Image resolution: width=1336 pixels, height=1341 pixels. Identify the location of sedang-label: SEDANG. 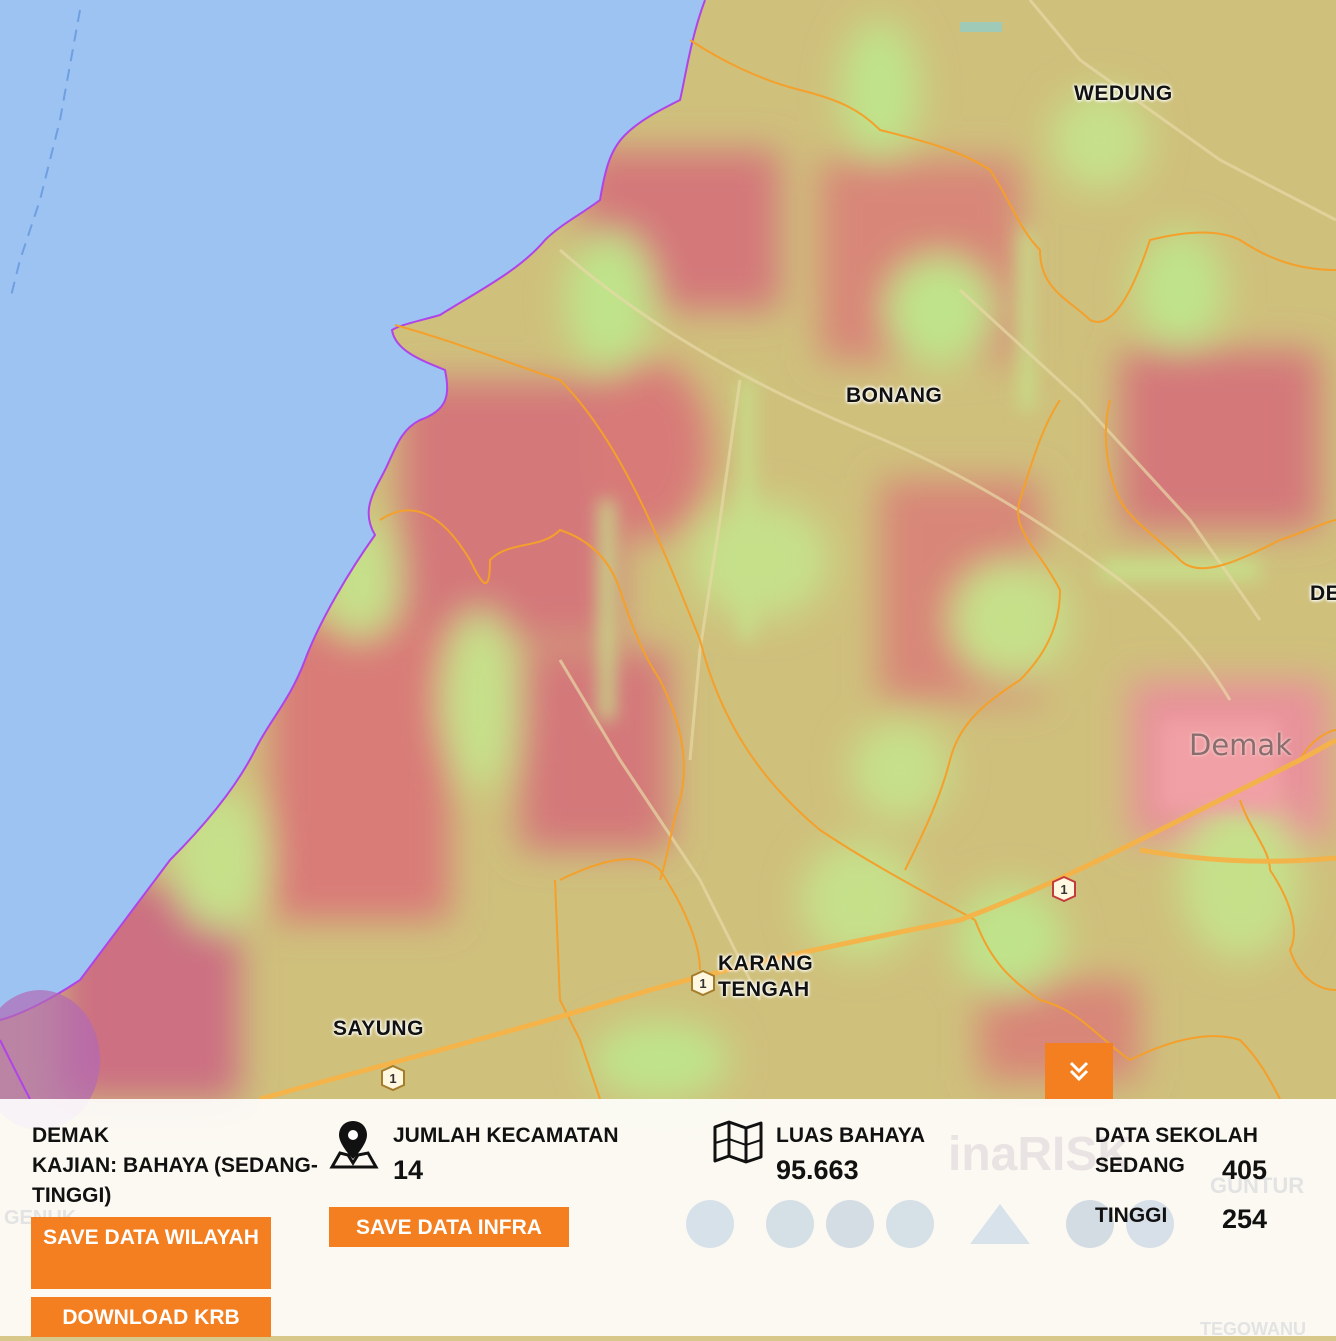
(1140, 1165).